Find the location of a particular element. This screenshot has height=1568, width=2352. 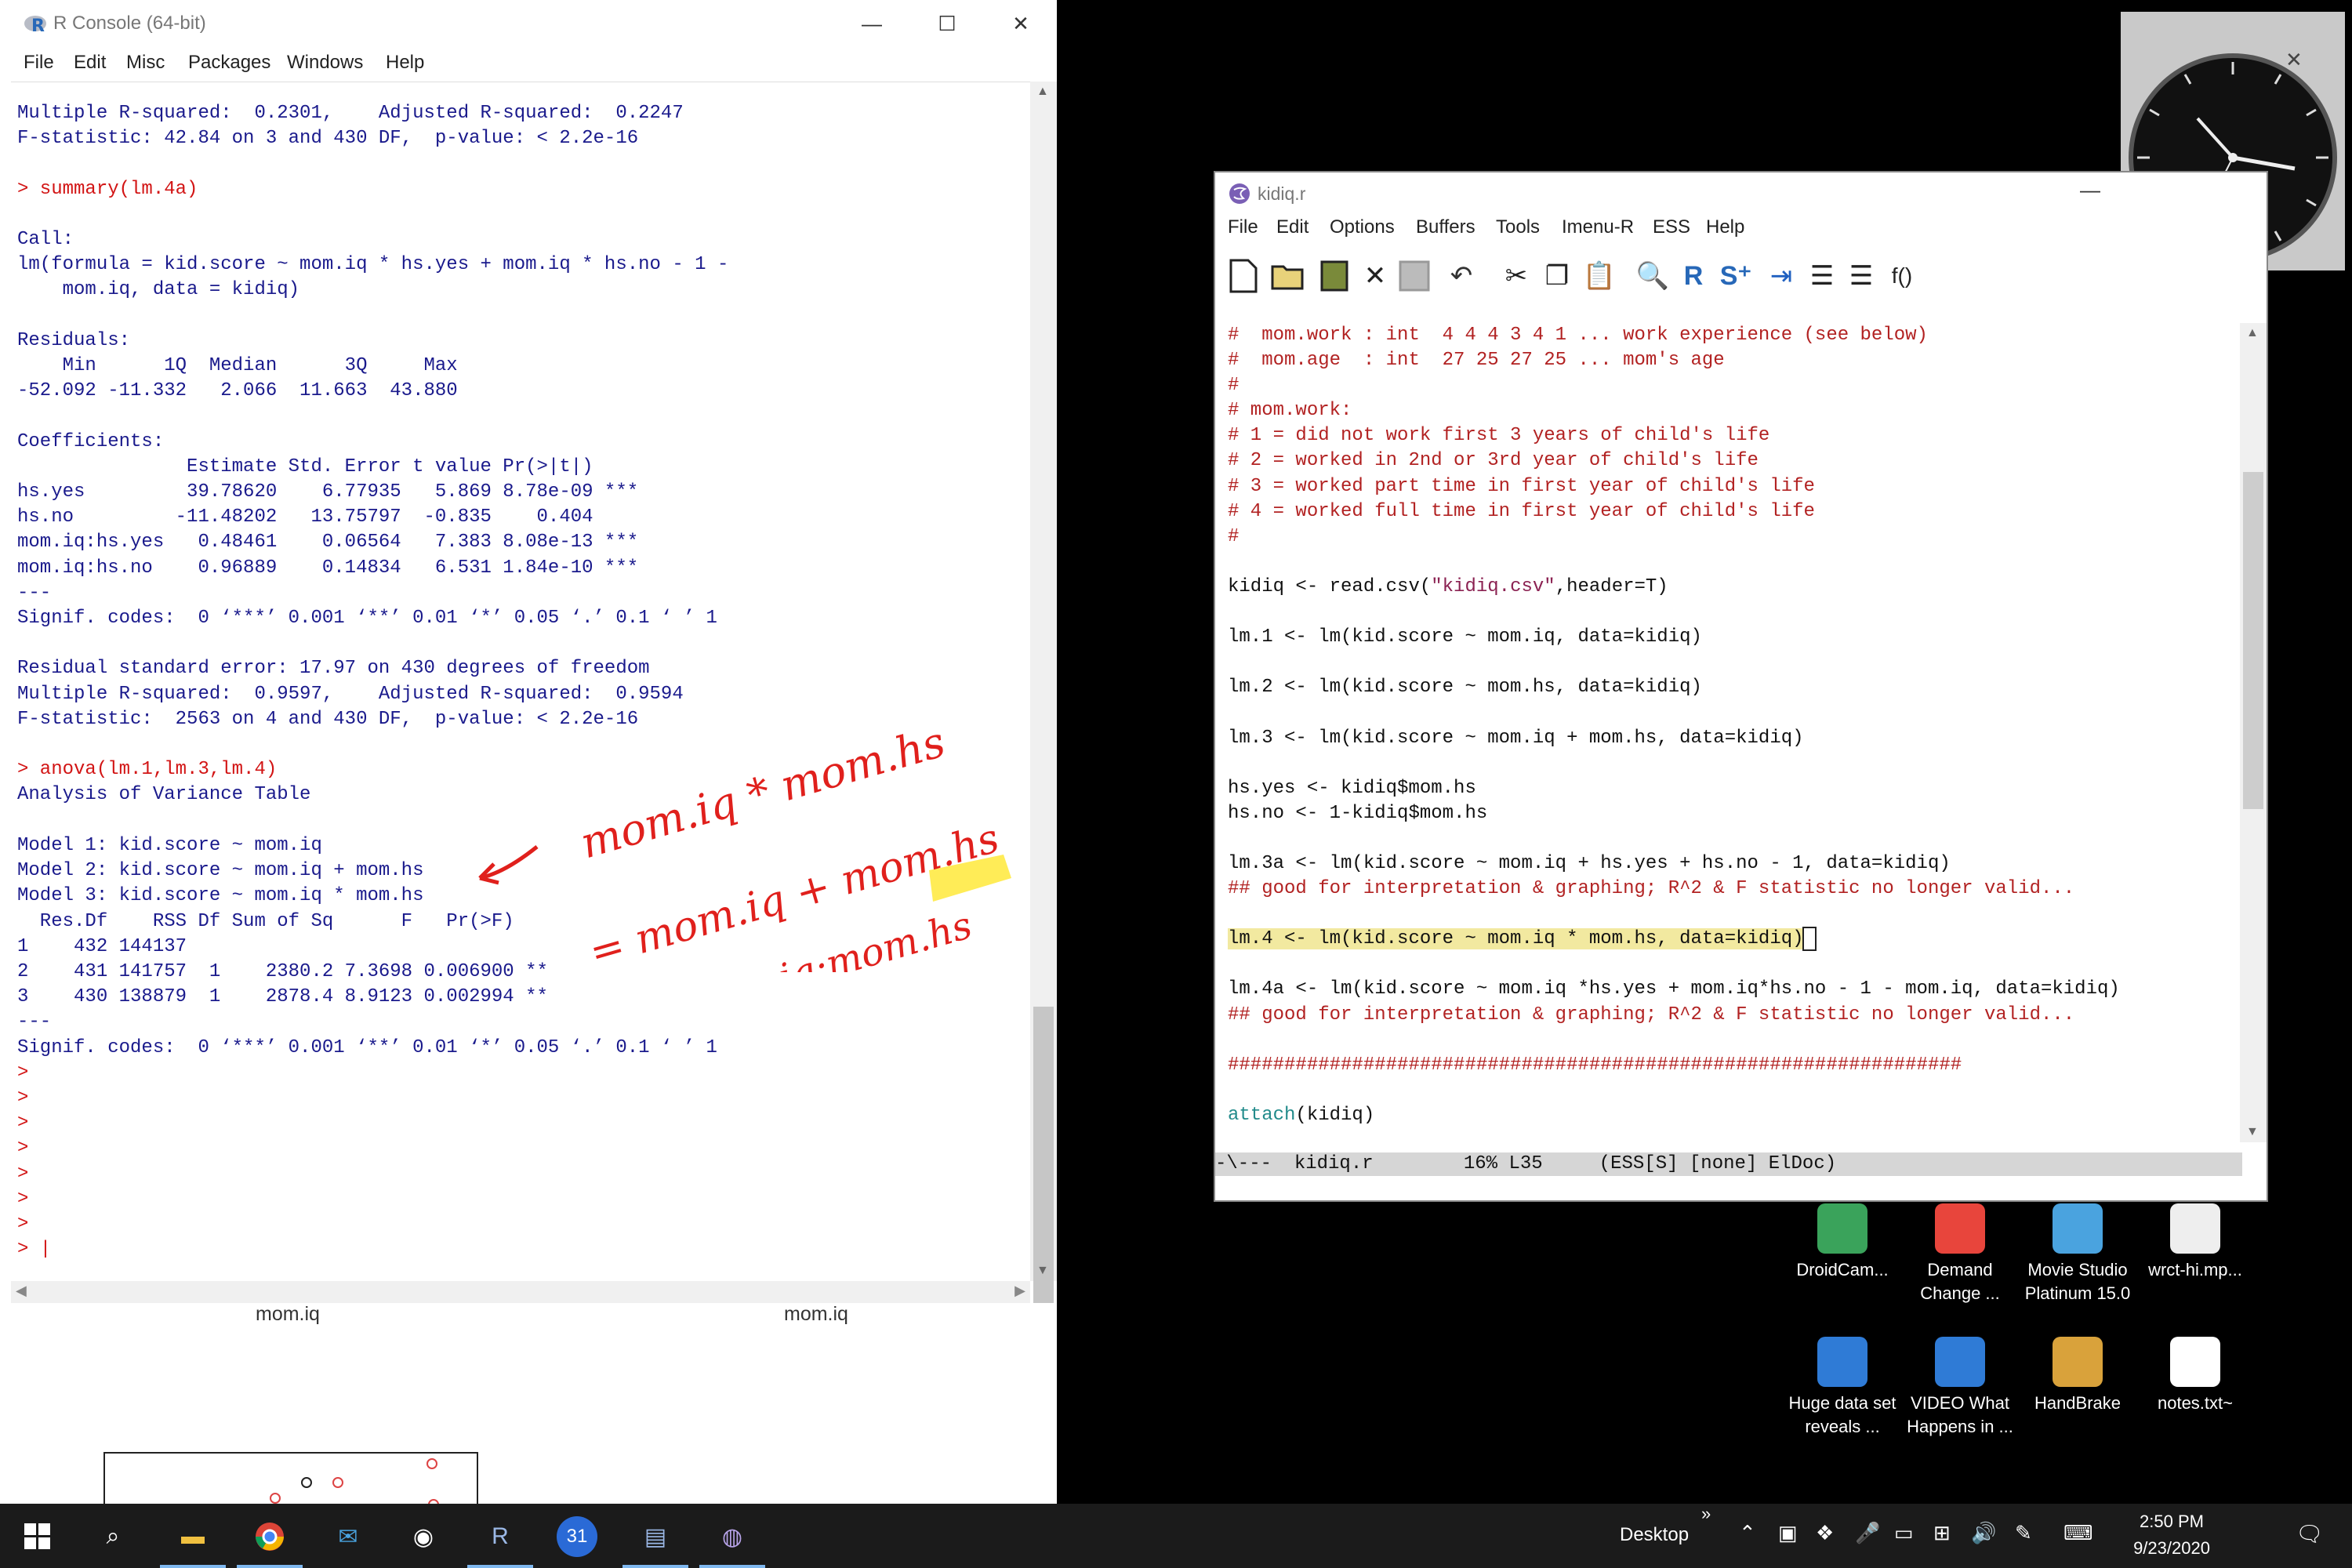

chevron-icon: » is located at coordinates (1706, 1514).